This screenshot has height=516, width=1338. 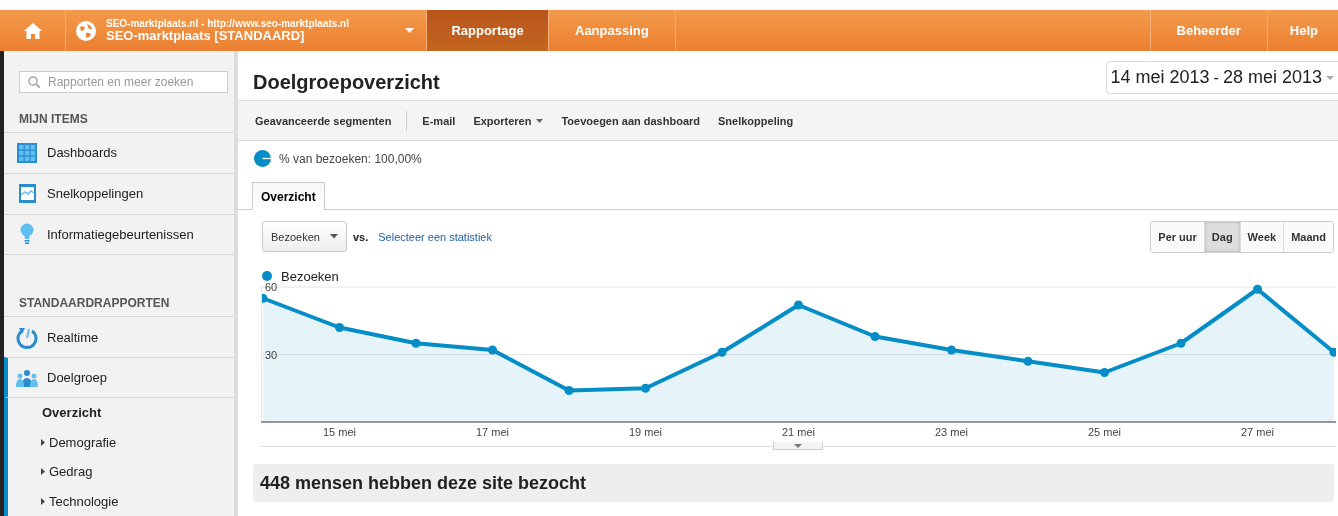 I want to click on sidebar-subitem: Gedrag, so click(x=121, y=472).